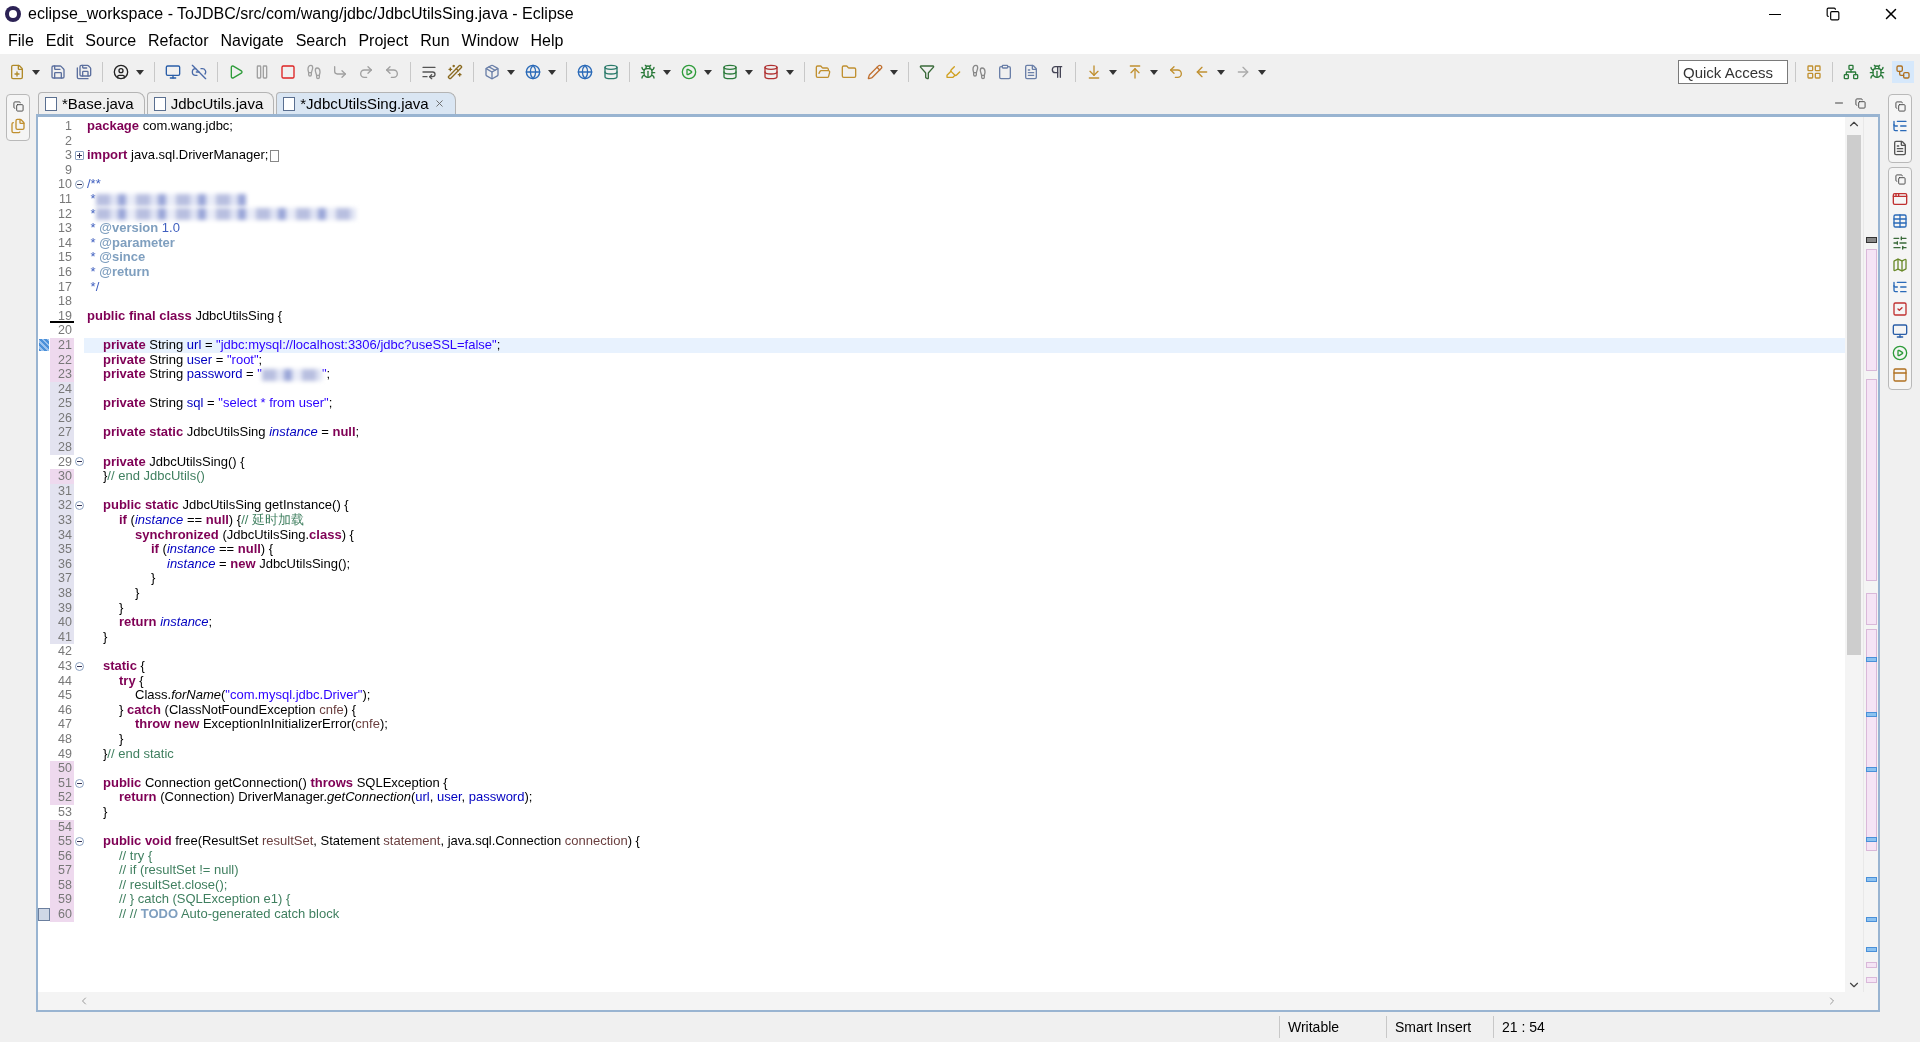 This screenshot has height=1042, width=1920. I want to click on editor-tab: *Base.java, so click(91, 103).